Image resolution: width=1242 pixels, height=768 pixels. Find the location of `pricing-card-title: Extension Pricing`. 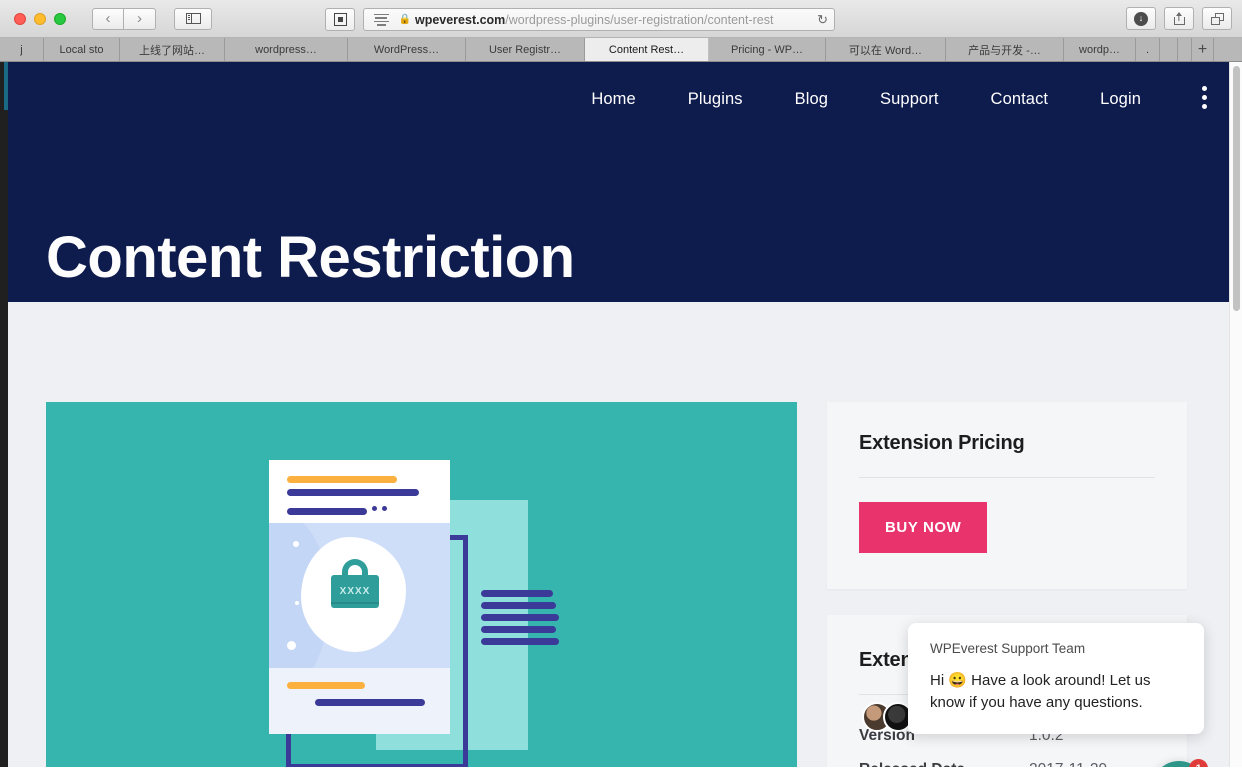

pricing-card-title: Extension Pricing is located at coordinates (942, 443).